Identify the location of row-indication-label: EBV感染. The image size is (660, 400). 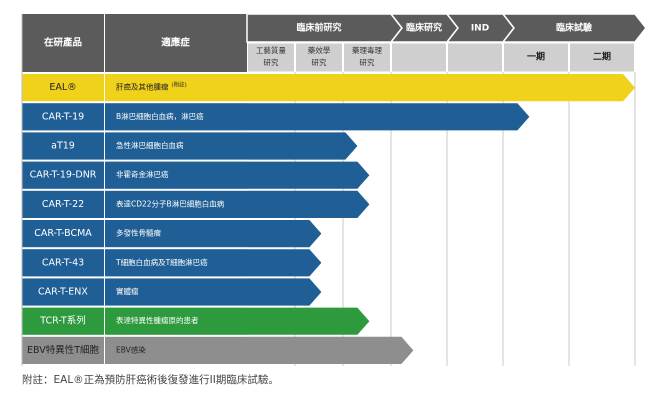
(131, 349).